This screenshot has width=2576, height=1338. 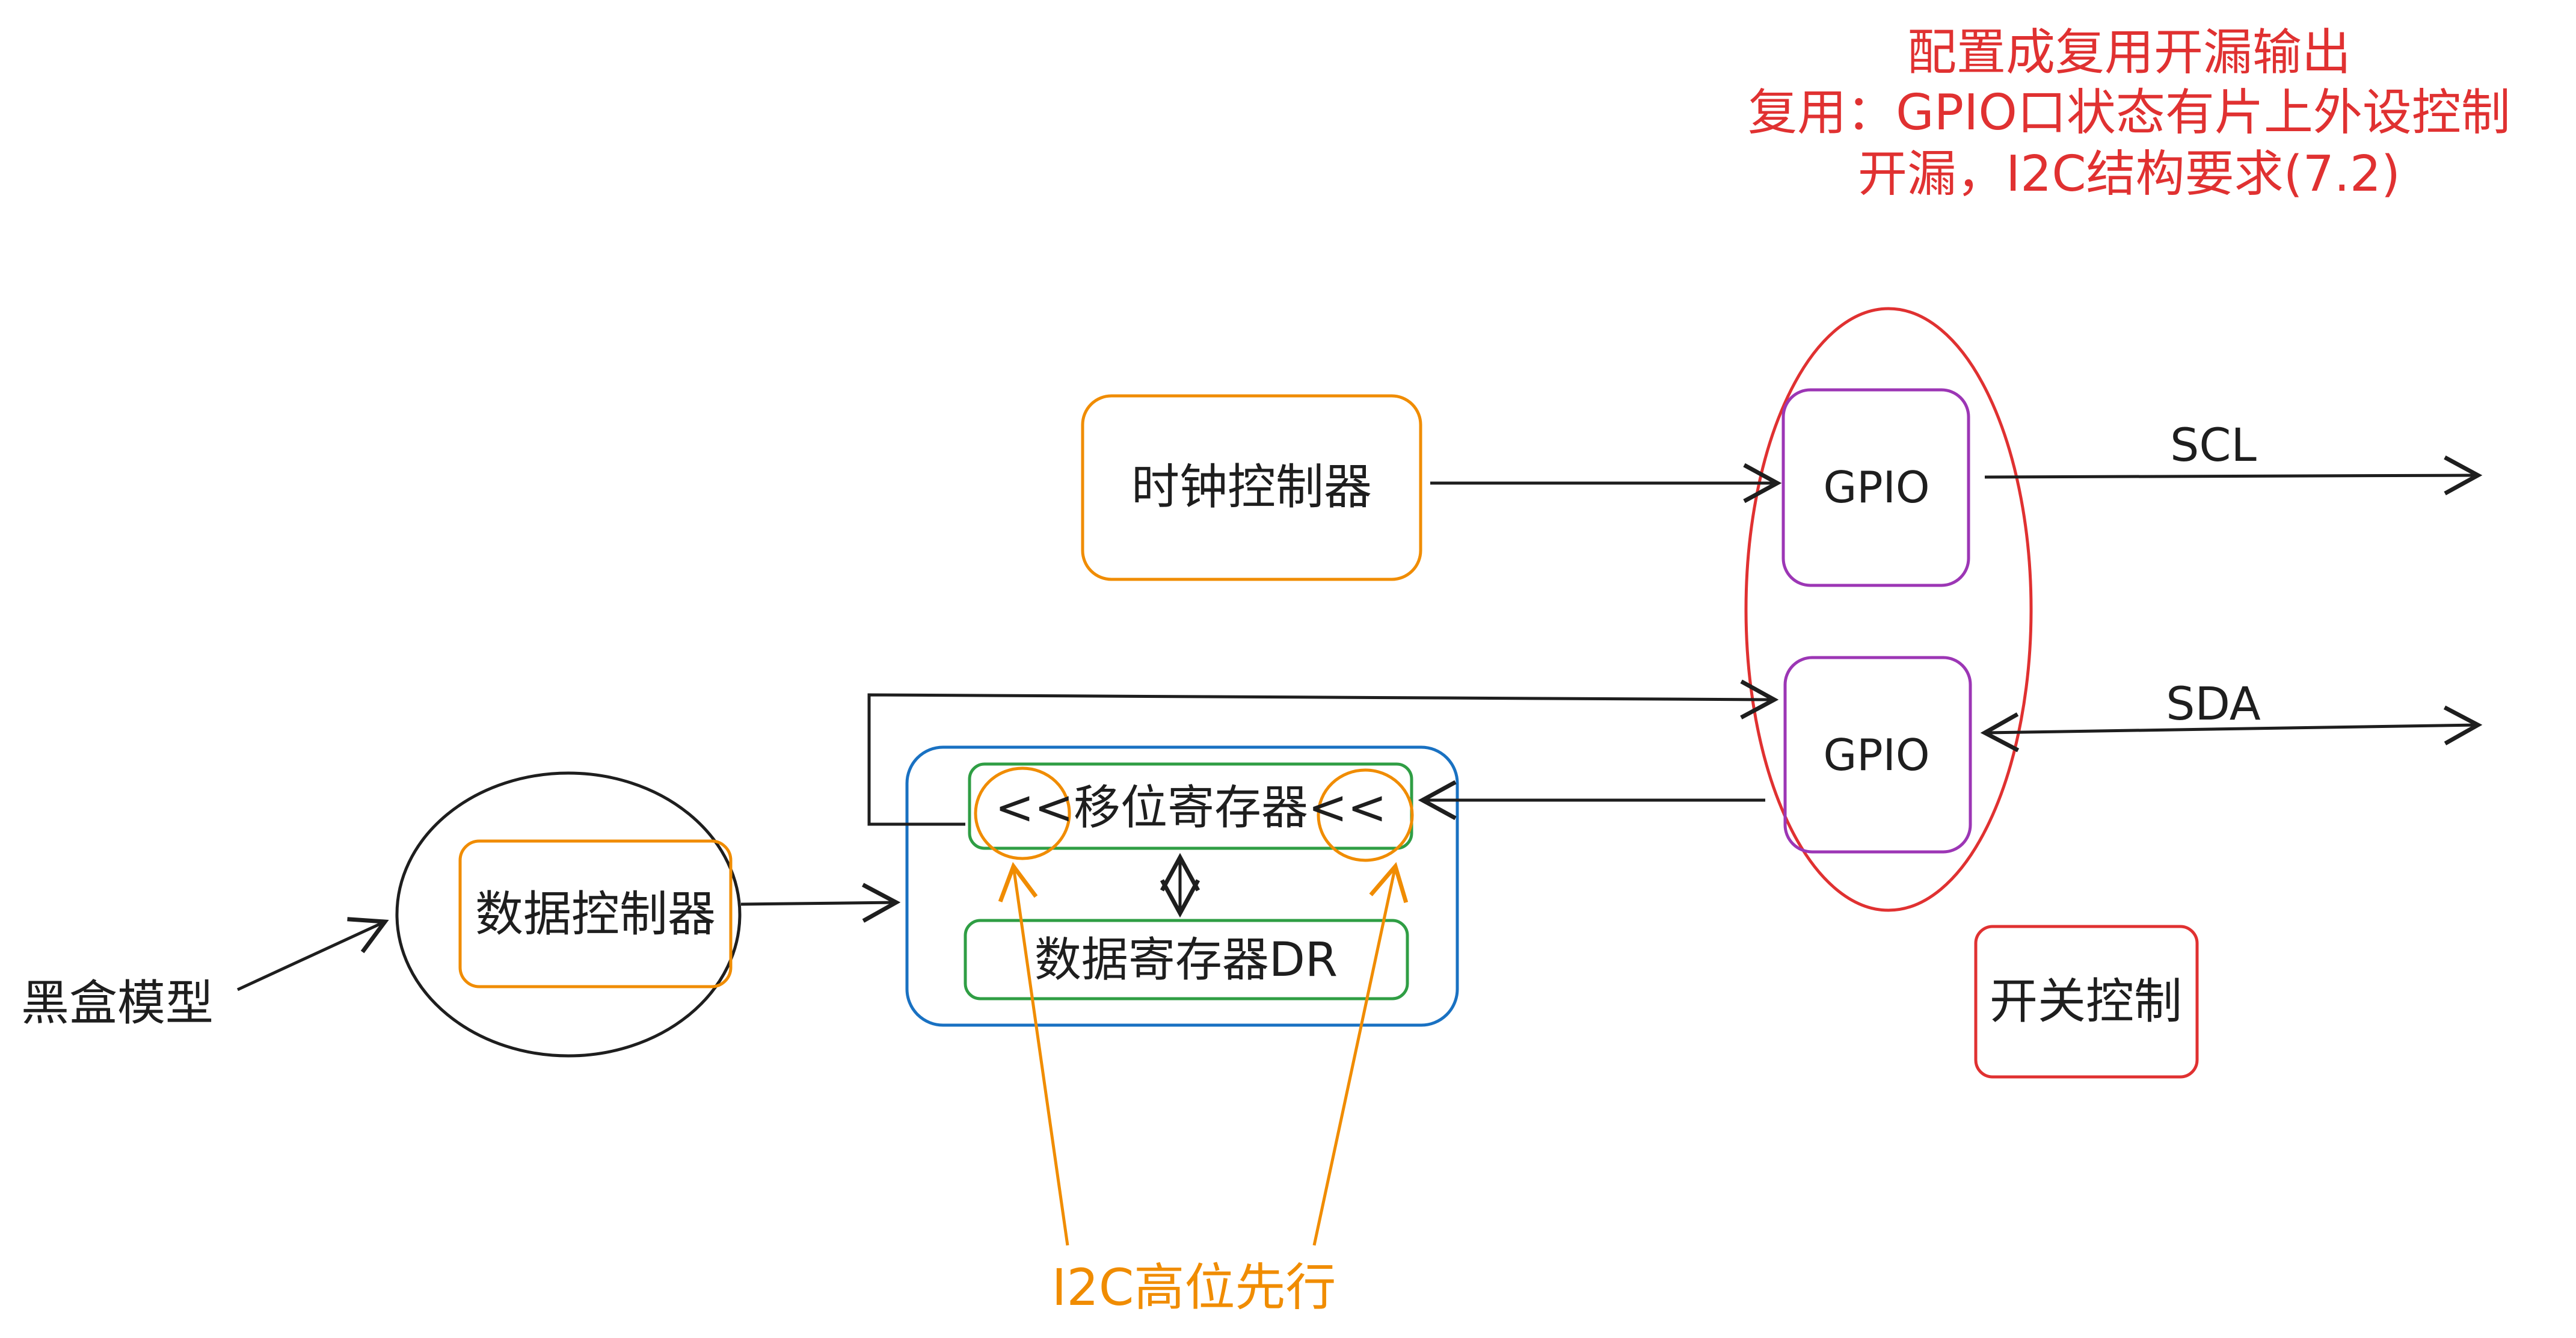 What do you see at coordinates (1251, 487) in the screenshot?
I see `clock-controller-label: 时钟控制器` at bounding box center [1251, 487].